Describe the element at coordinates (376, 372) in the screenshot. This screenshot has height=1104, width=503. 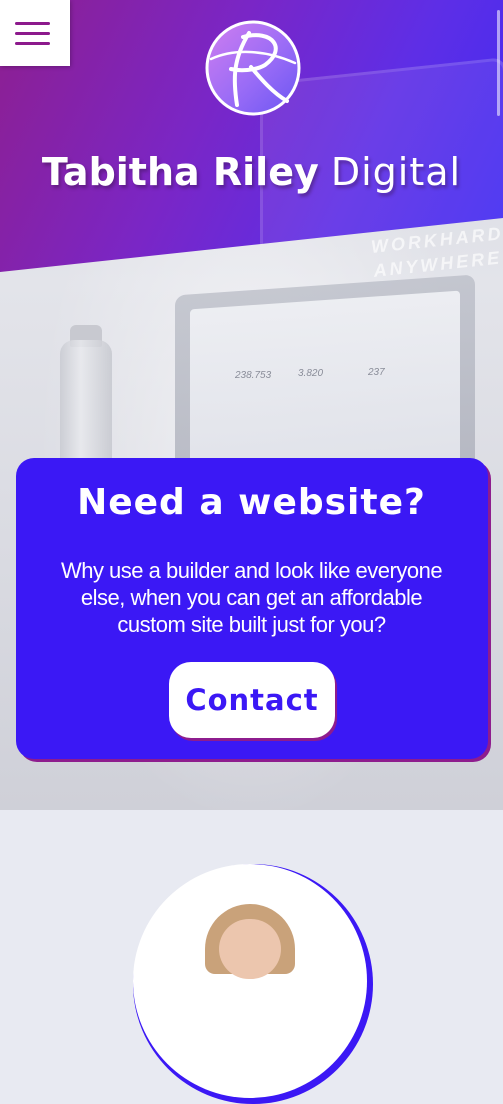
I see `laptop-stat: 237` at that location.